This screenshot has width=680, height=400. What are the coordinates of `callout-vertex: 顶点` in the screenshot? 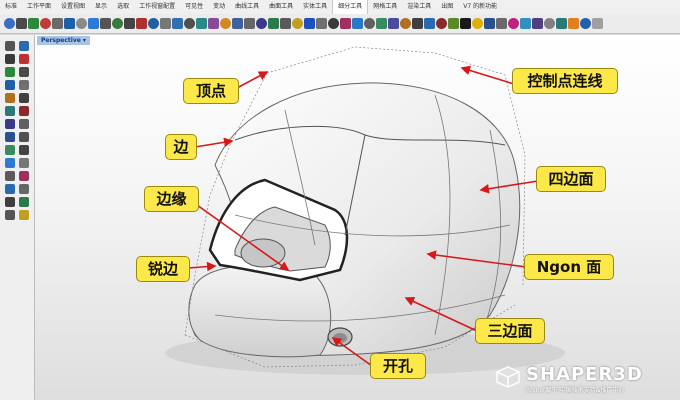 It's located at (211, 91).